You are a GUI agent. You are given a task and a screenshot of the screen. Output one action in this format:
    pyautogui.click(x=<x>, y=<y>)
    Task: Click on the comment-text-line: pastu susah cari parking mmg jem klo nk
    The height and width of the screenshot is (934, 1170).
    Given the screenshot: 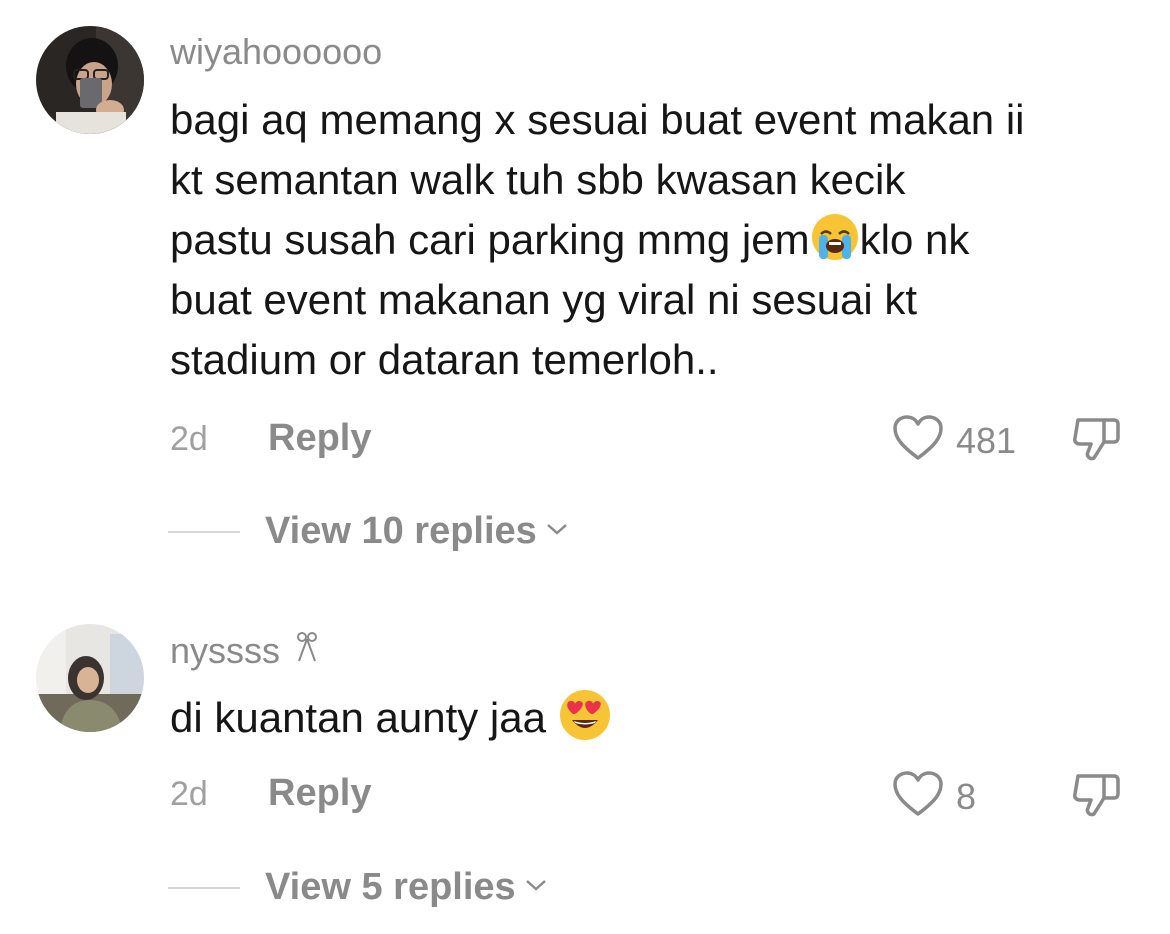 What is the action you would take?
    pyautogui.click(x=597, y=240)
    